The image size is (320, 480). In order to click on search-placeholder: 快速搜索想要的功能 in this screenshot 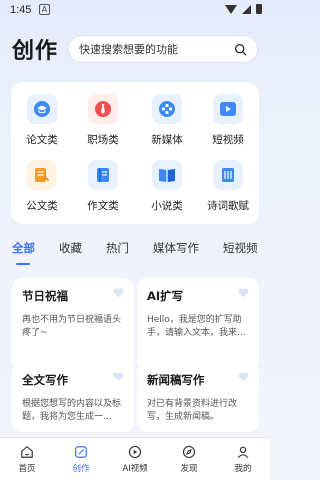, I will do `click(129, 49)`.